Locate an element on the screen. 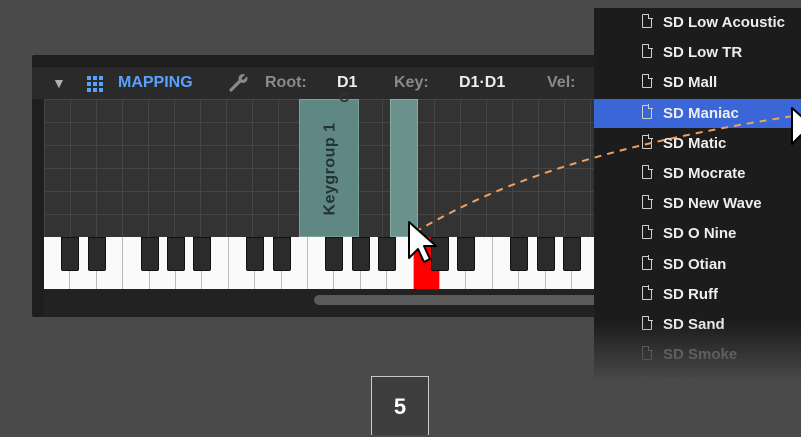 This screenshot has height=437, width=801. sample-item: SD Low Acoustic is located at coordinates (697, 22).